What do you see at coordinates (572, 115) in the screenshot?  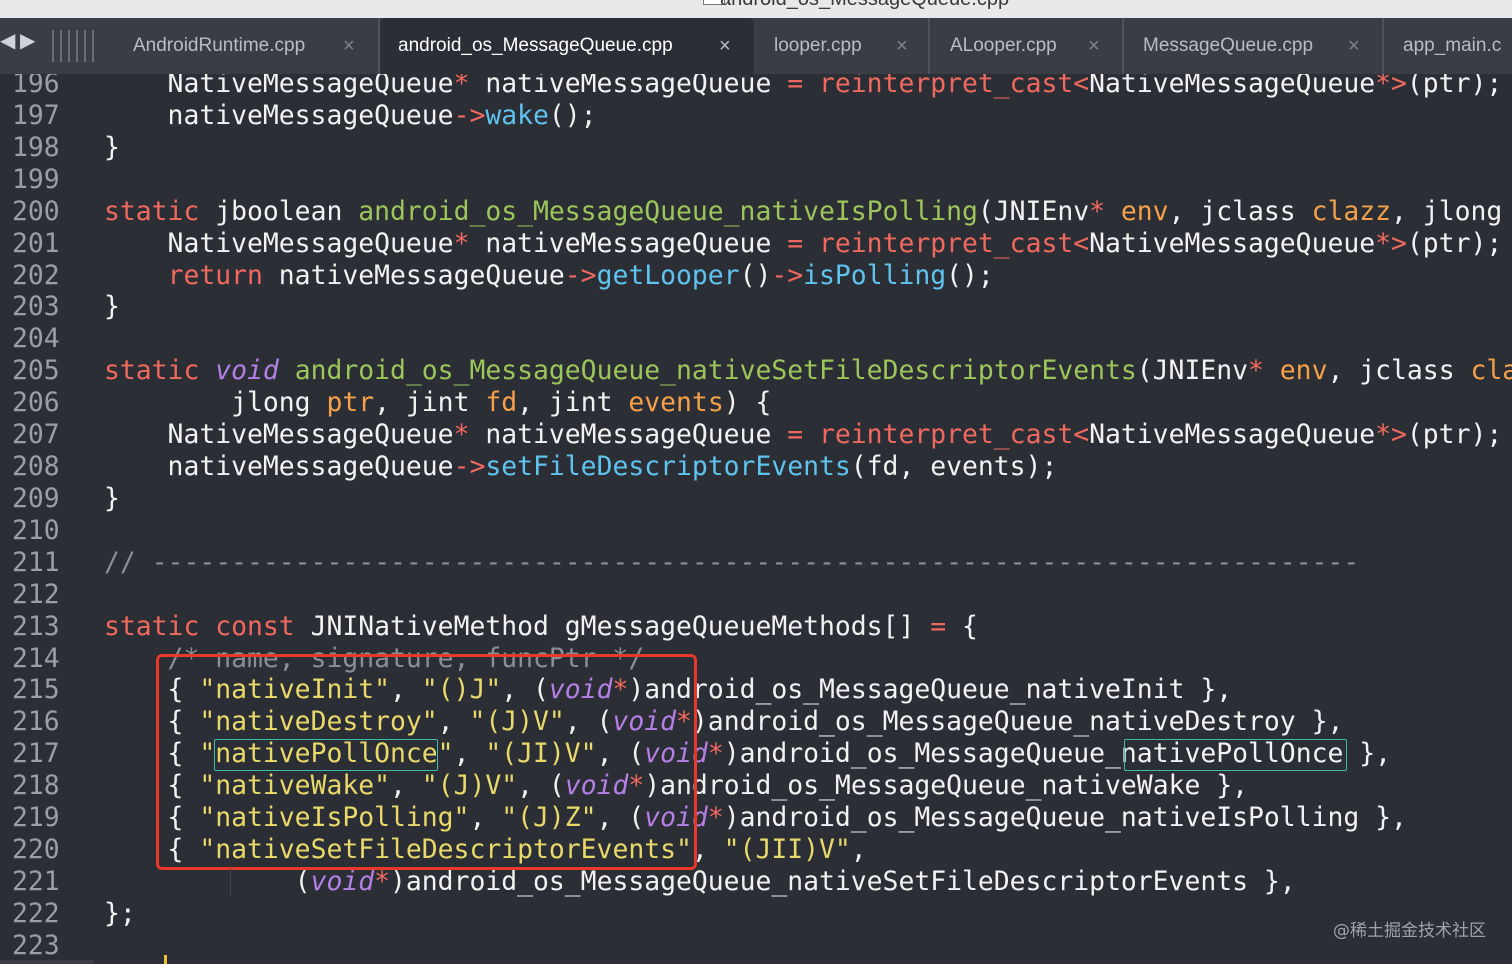 I see `code-token: ();` at bounding box center [572, 115].